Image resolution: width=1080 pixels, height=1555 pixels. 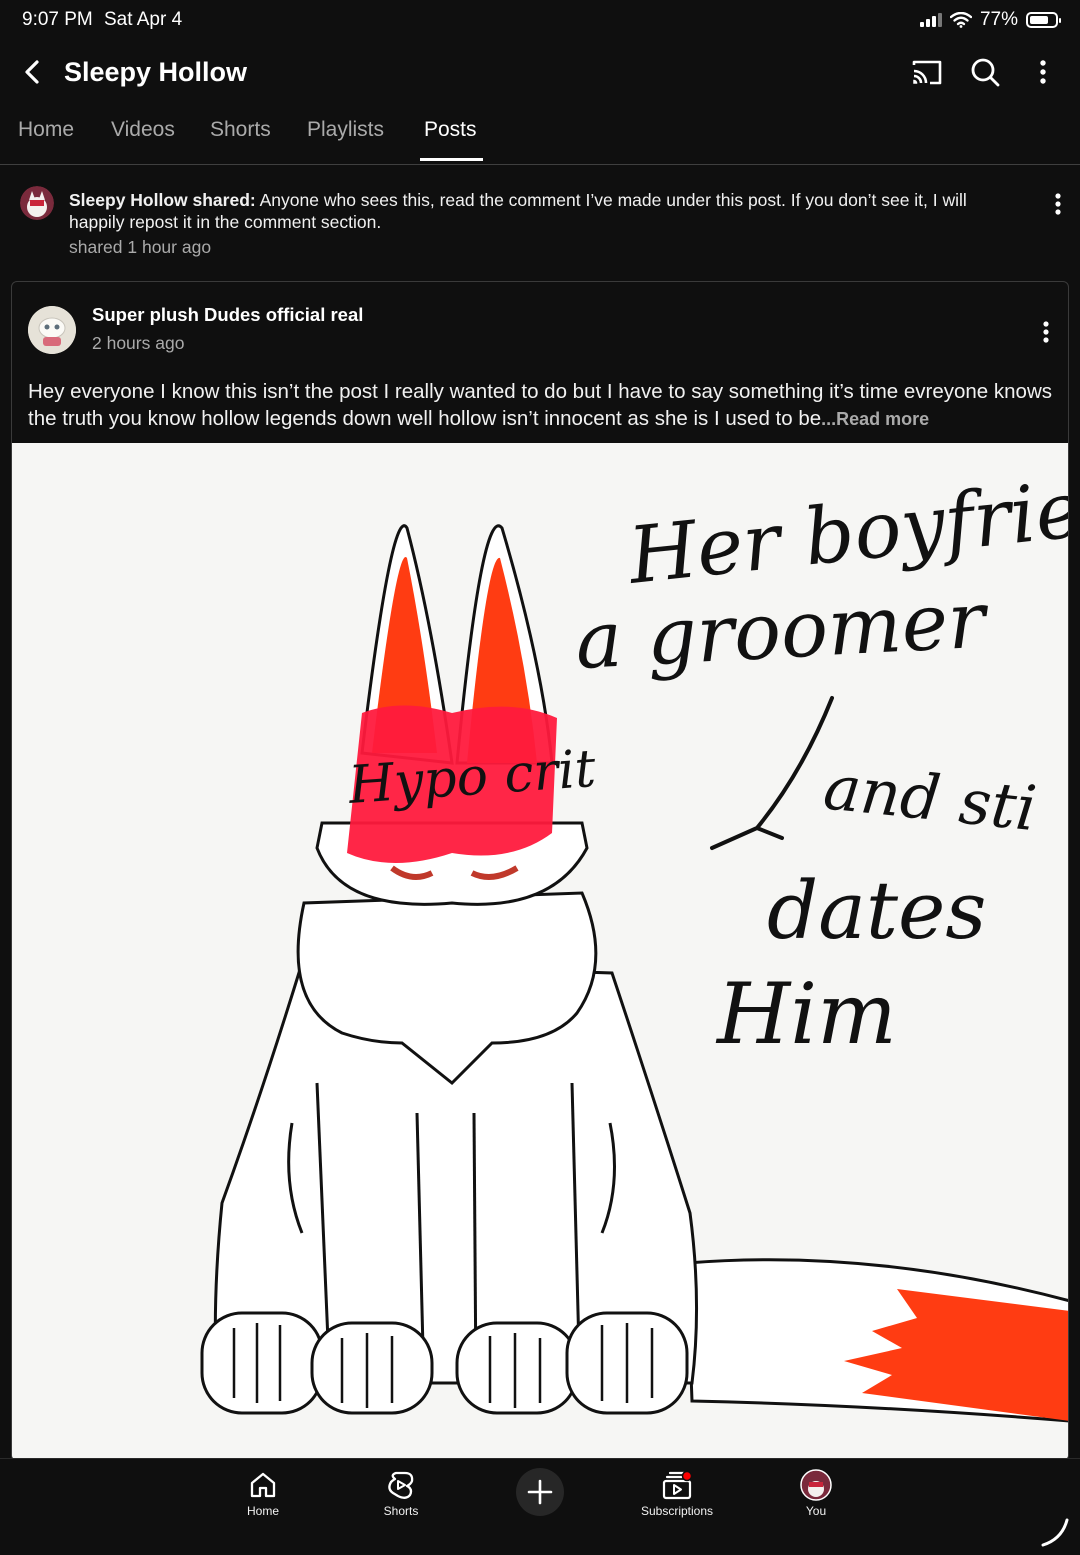 What do you see at coordinates (227, 315) in the screenshot?
I see `post-author: Super plush Dudes official real` at bounding box center [227, 315].